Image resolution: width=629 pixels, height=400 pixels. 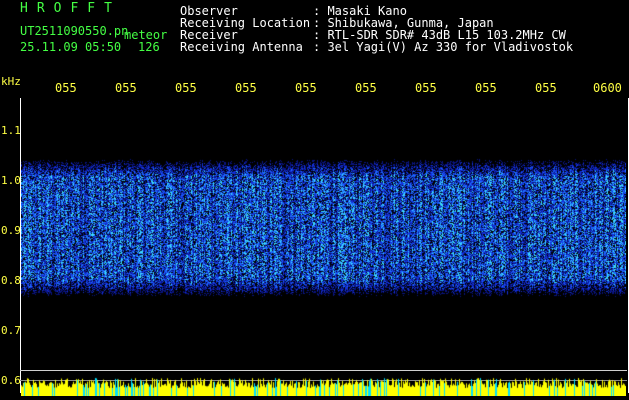 What do you see at coordinates (323, 370) in the screenshot?
I see `baseline-line` at bounding box center [323, 370].